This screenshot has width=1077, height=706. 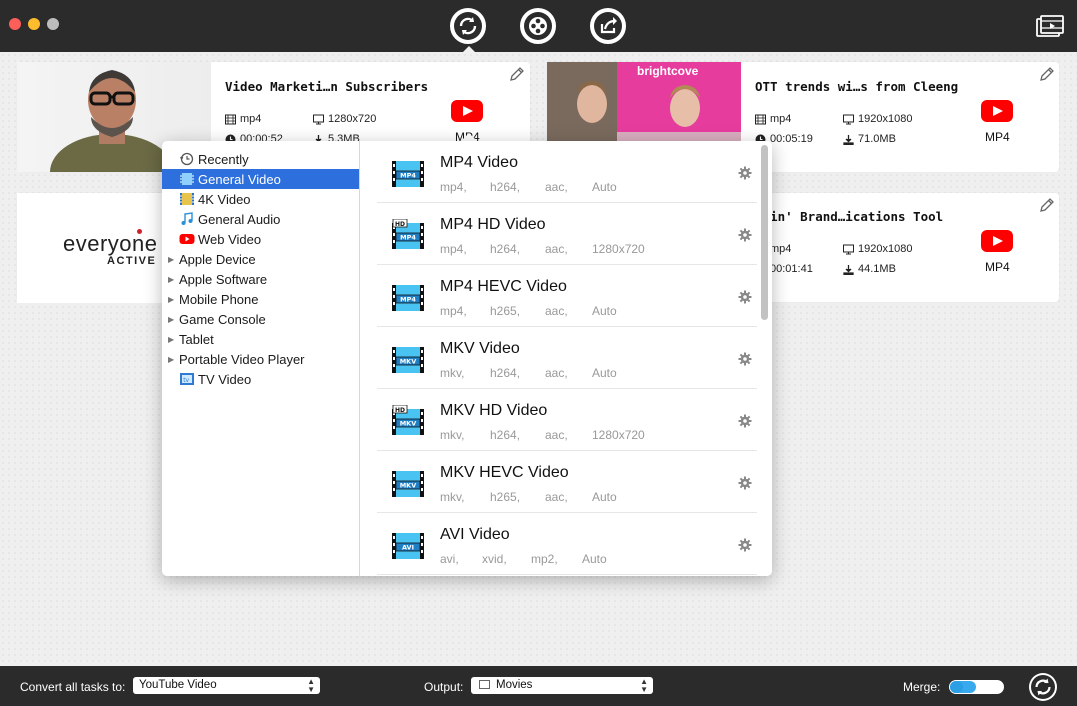 What do you see at coordinates (538, 26) in the screenshot?
I see `film-reel-tab-button` at bounding box center [538, 26].